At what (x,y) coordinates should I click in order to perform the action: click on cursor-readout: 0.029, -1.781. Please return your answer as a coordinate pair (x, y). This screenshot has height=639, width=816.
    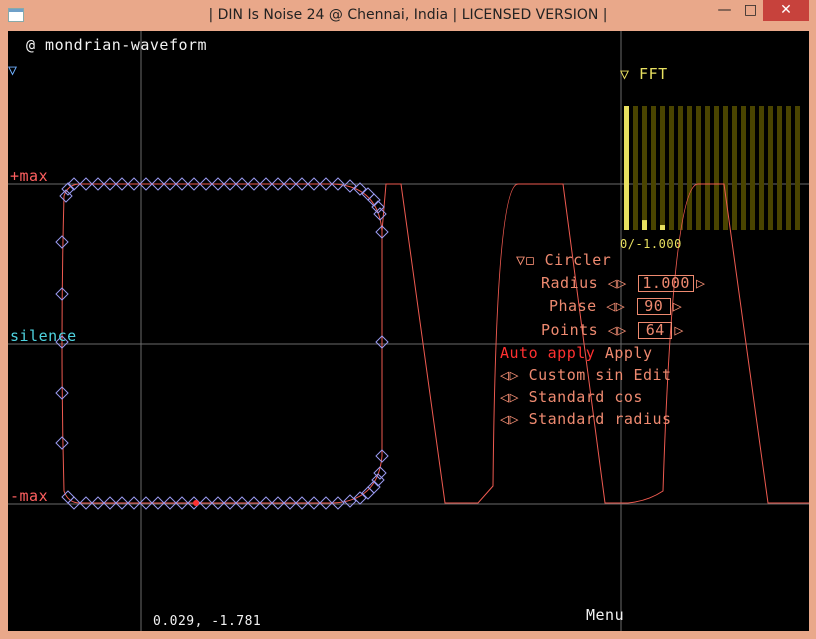
    Looking at the image, I should click on (207, 621).